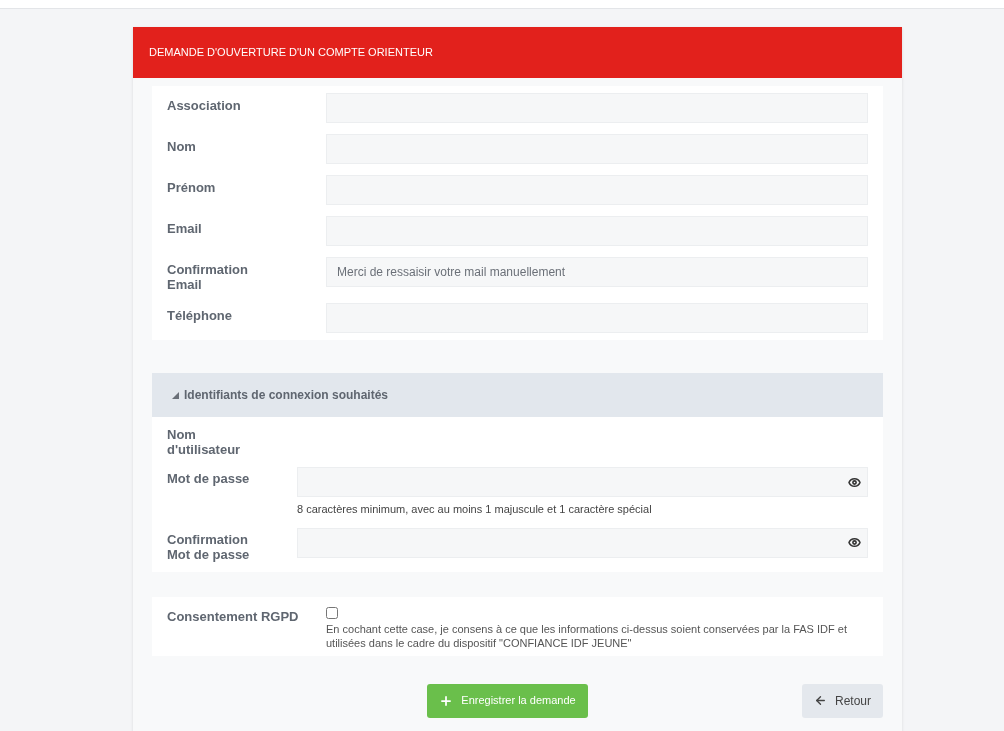  What do you see at coordinates (842, 700) in the screenshot?
I see `back-button: Retour` at bounding box center [842, 700].